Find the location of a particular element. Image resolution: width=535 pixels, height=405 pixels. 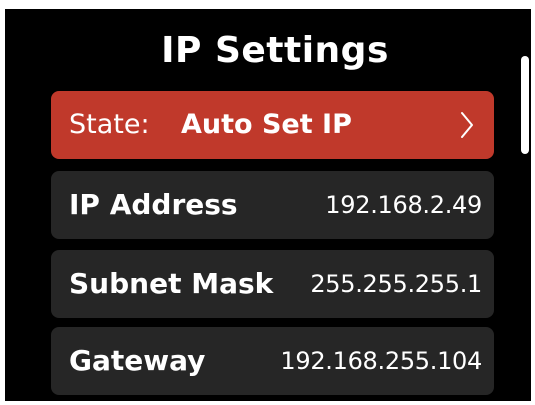

subnet-mask-value: 255.255.255.1 is located at coordinates (396, 284).